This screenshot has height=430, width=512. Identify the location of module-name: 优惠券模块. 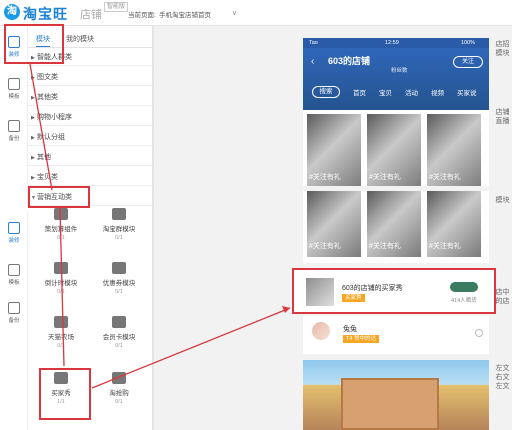
(119, 283).